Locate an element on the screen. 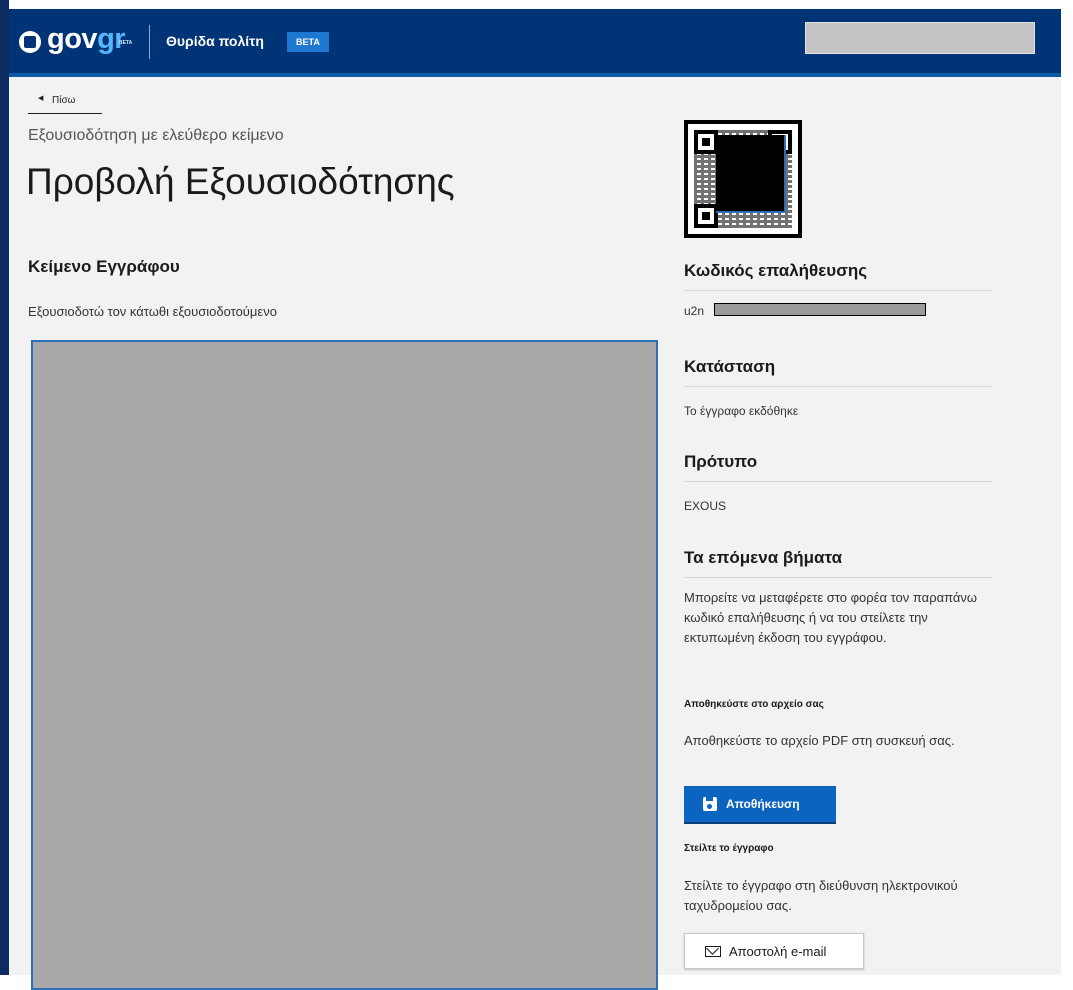 The height and width of the screenshot is (990, 1073). verification-code-redaction is located at coordinates (820, 309).